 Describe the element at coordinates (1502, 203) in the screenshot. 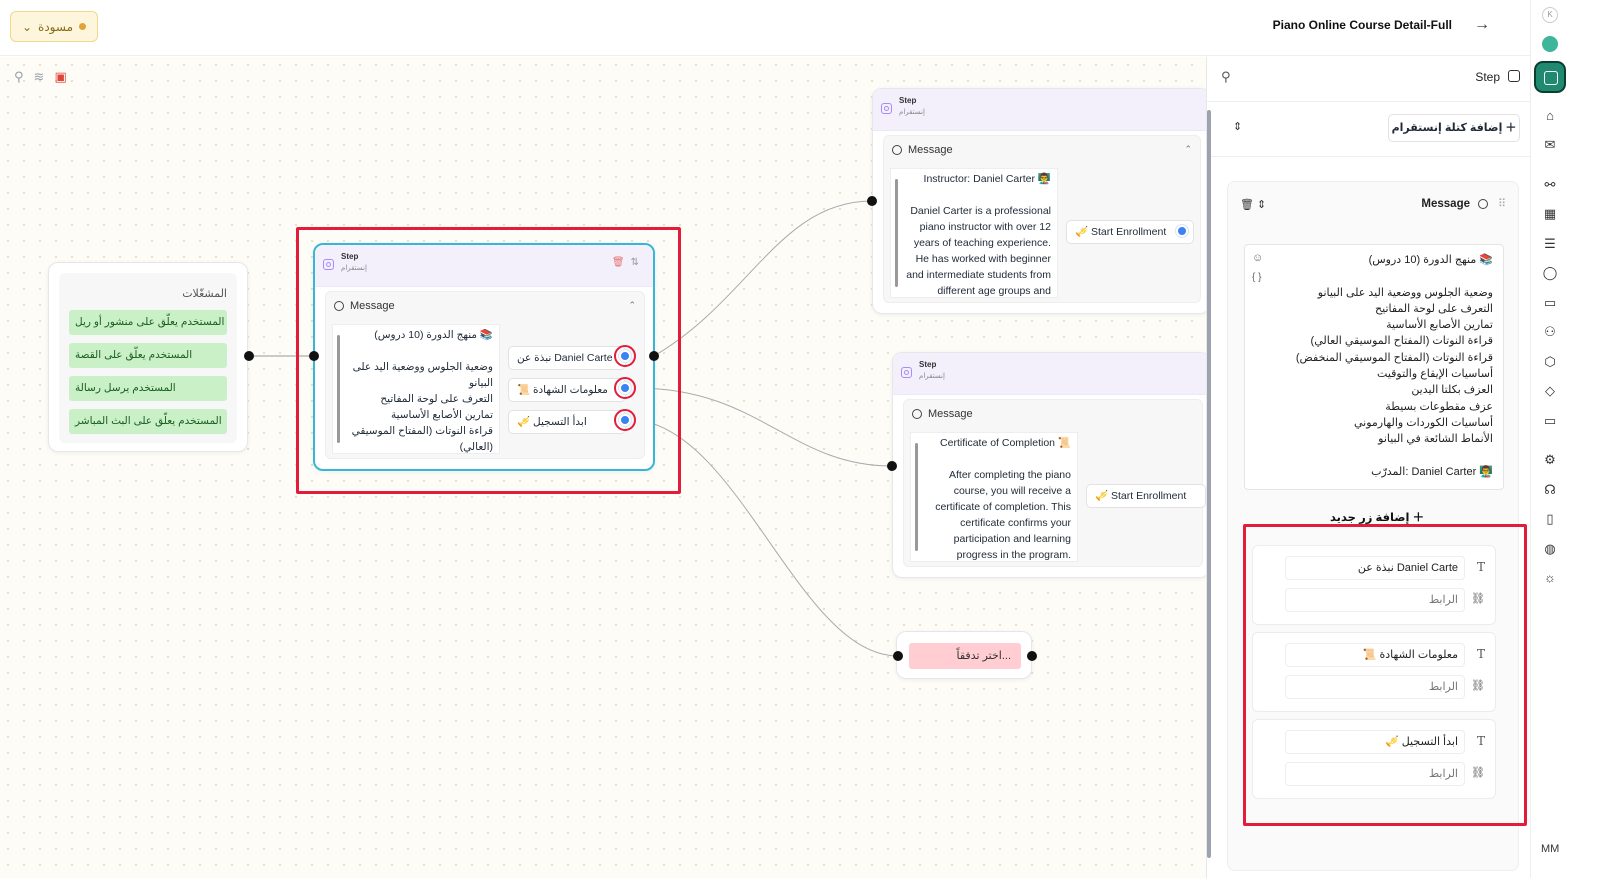

I see `drag-handle-icon: ⠿` at that location.